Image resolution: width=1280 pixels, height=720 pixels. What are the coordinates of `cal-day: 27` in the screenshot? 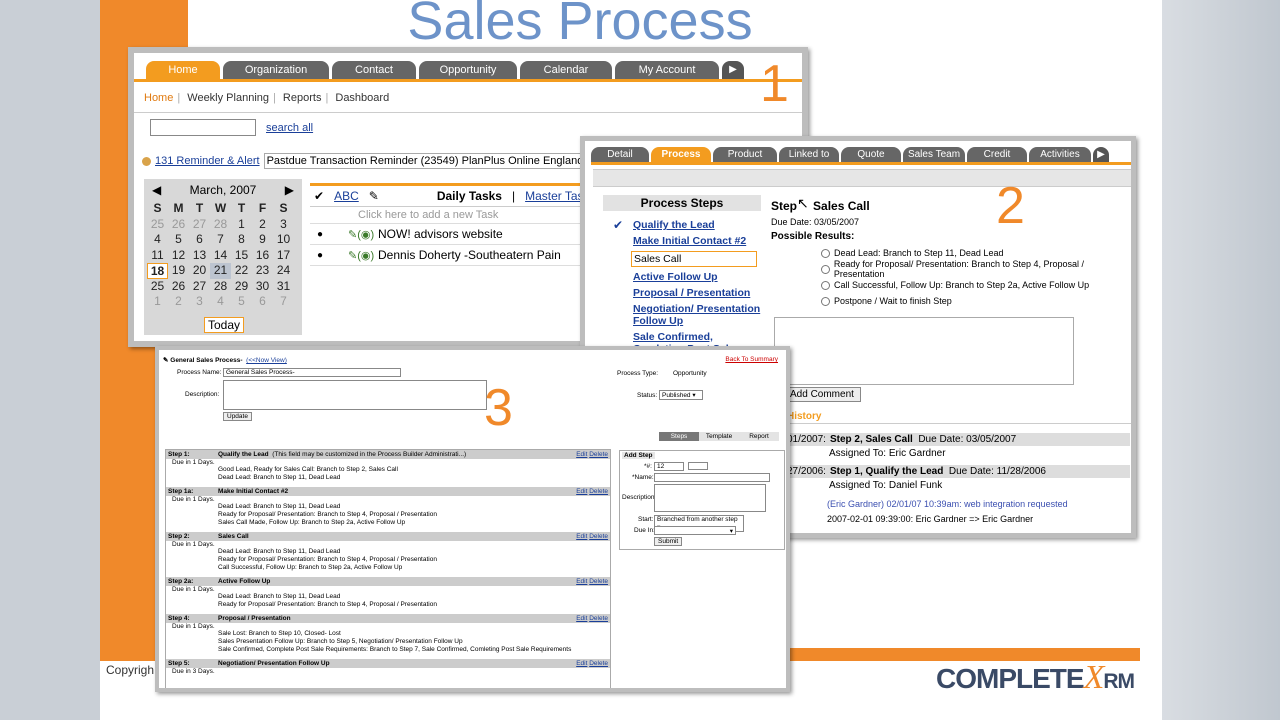 It's located at (199, 225).